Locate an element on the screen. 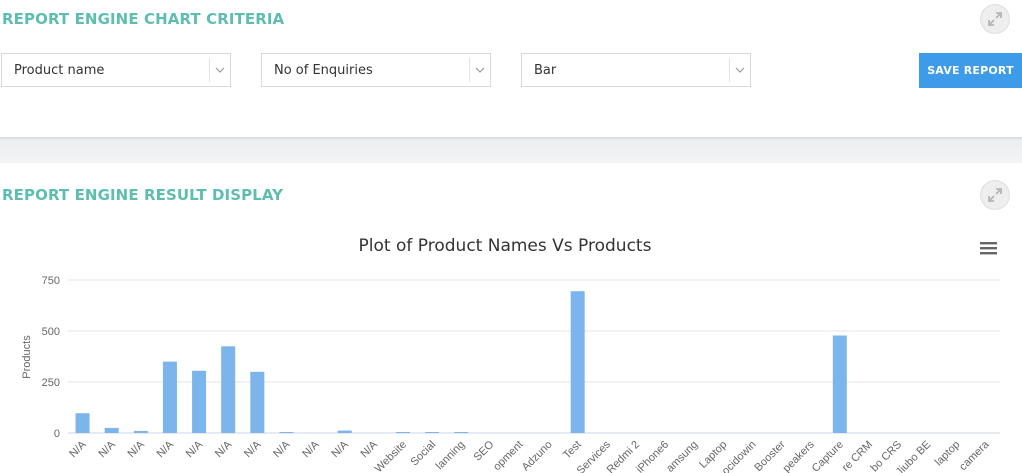  x-category-label: SEO is located at coordinates (484, 450).